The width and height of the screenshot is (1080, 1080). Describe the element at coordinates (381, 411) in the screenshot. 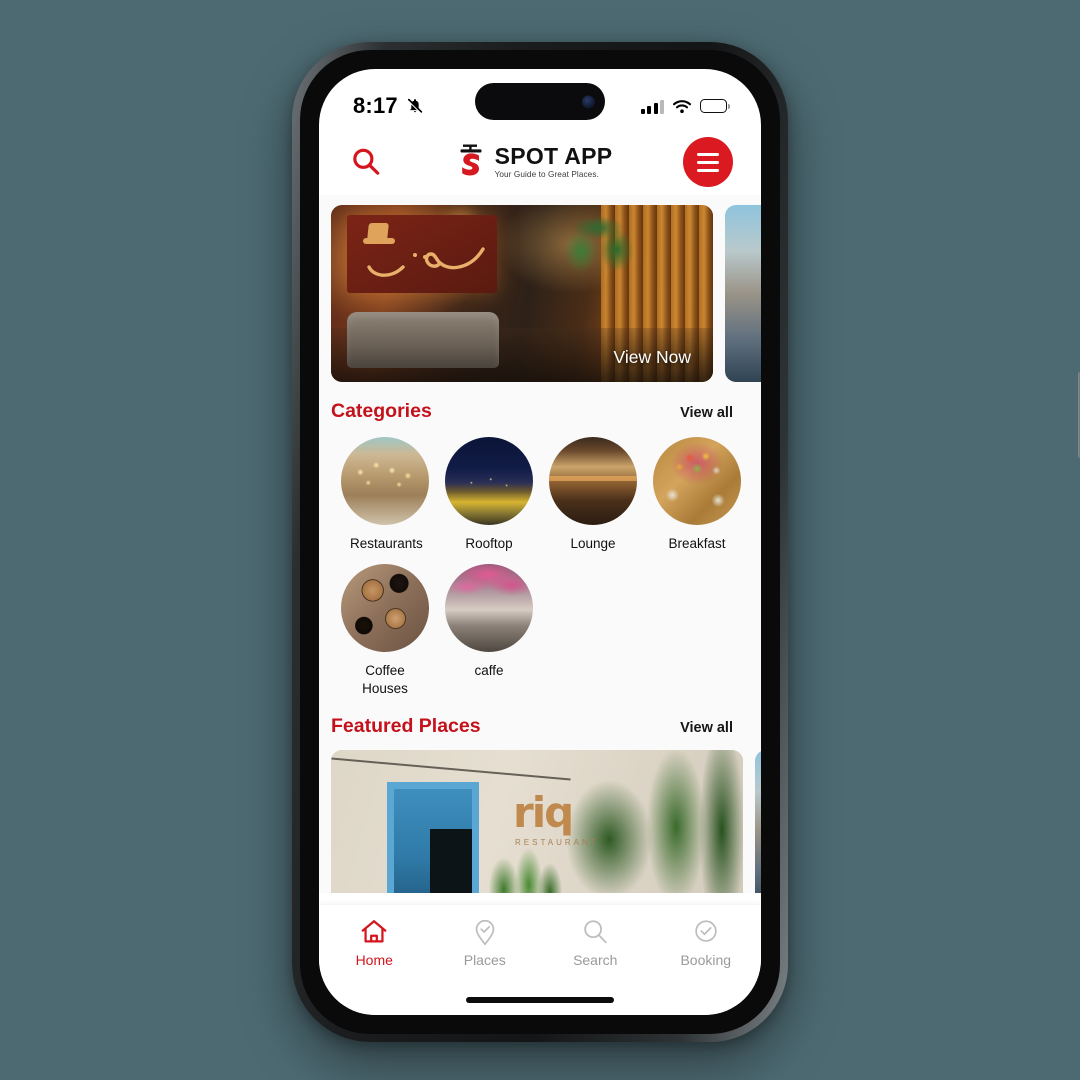

I see `categories-title: Categories` at that location.